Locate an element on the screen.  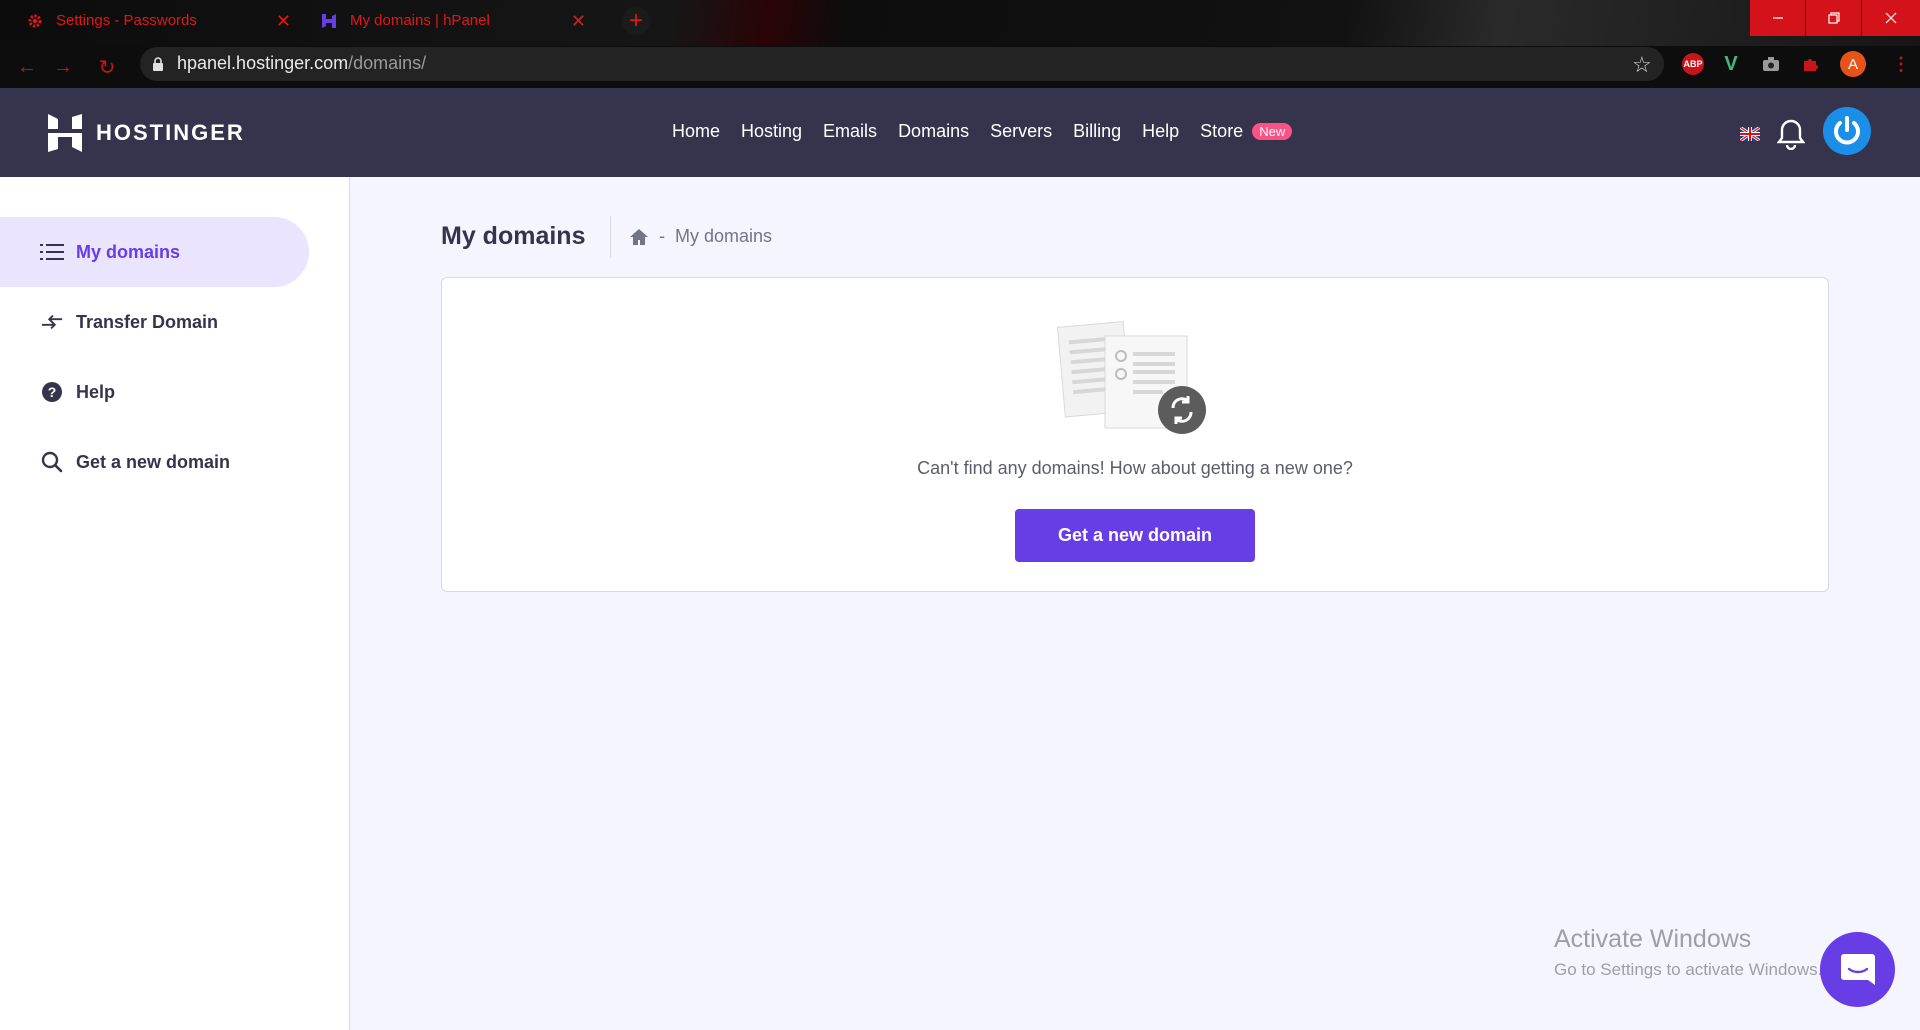
url-host: hpanel.hostinger.com is located at coordinates (263, 63).